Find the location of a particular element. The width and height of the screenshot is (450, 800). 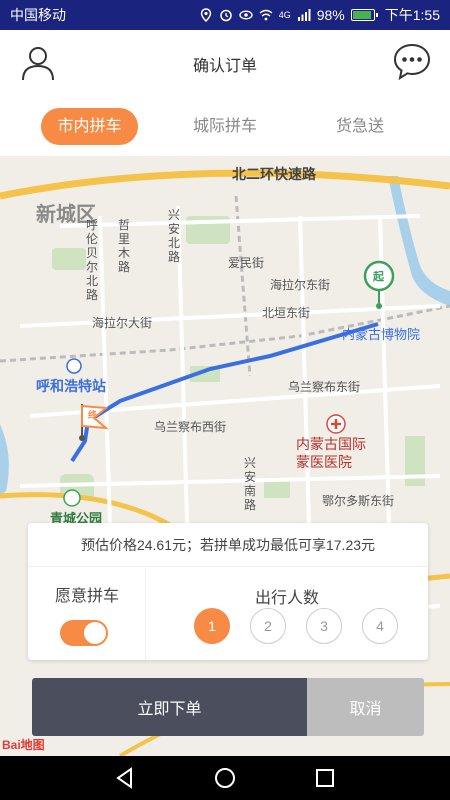

map-label-hailaer-west: 海拉尔大街 is located at coordinates (122, 323).